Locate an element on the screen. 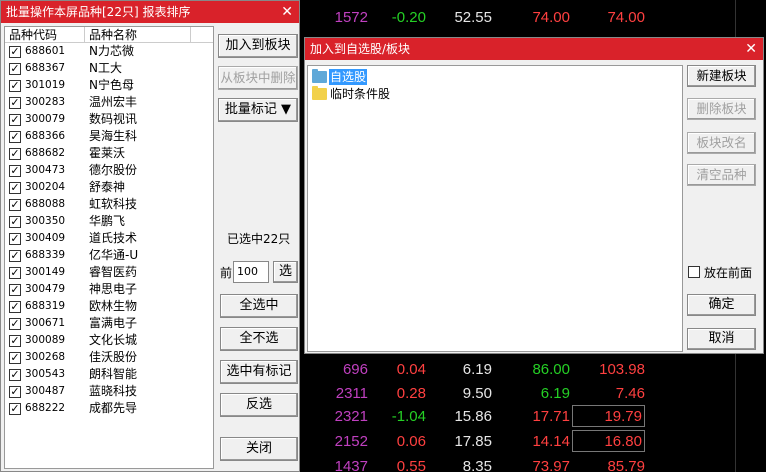 The height and width of the screenshot is (472, 766). pick-button: 选 is located at coordinates (285, 272).